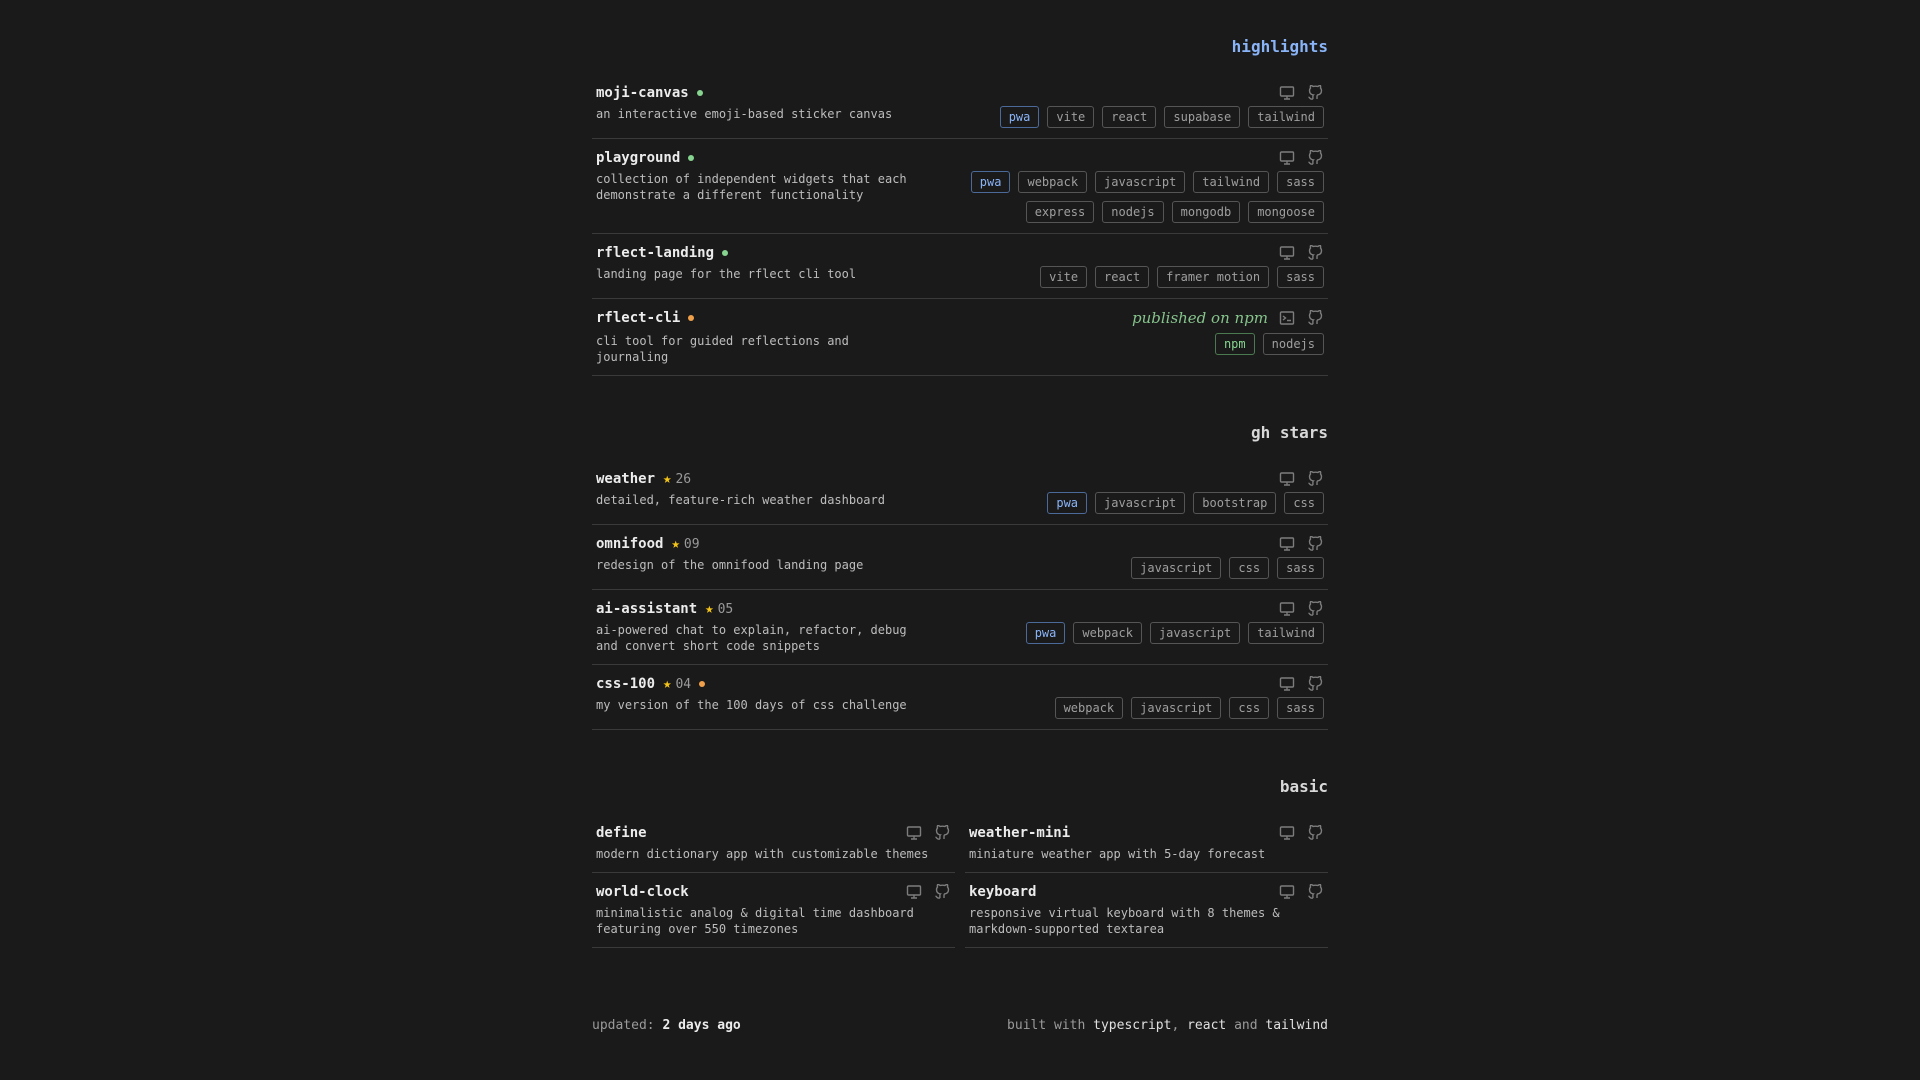 Image resolution: width=1920 pixels, height=1080 pixels. What do you see at coordinates (1231, 182) in the screenshot?
I see `tag-tailwind: tailwind` at bounding box center [1231, 182].